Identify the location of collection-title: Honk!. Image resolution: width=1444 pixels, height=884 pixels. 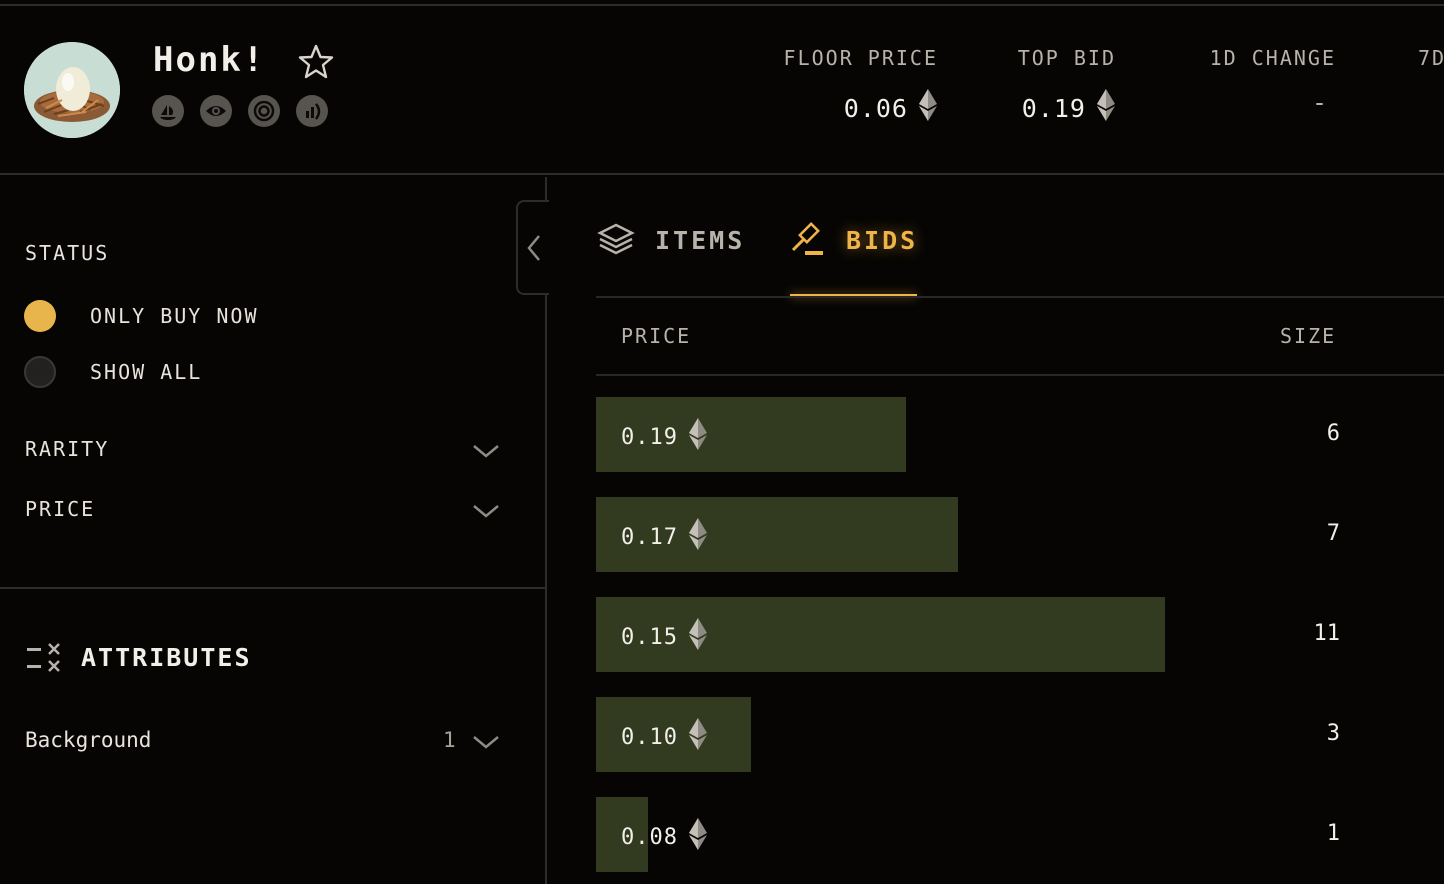
(209, 60).